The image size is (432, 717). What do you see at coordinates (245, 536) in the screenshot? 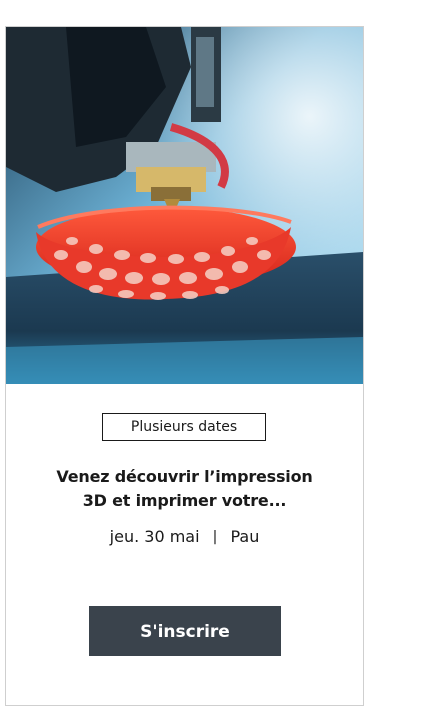
I see `event-location: Pau` at bounding box center [245, 536].